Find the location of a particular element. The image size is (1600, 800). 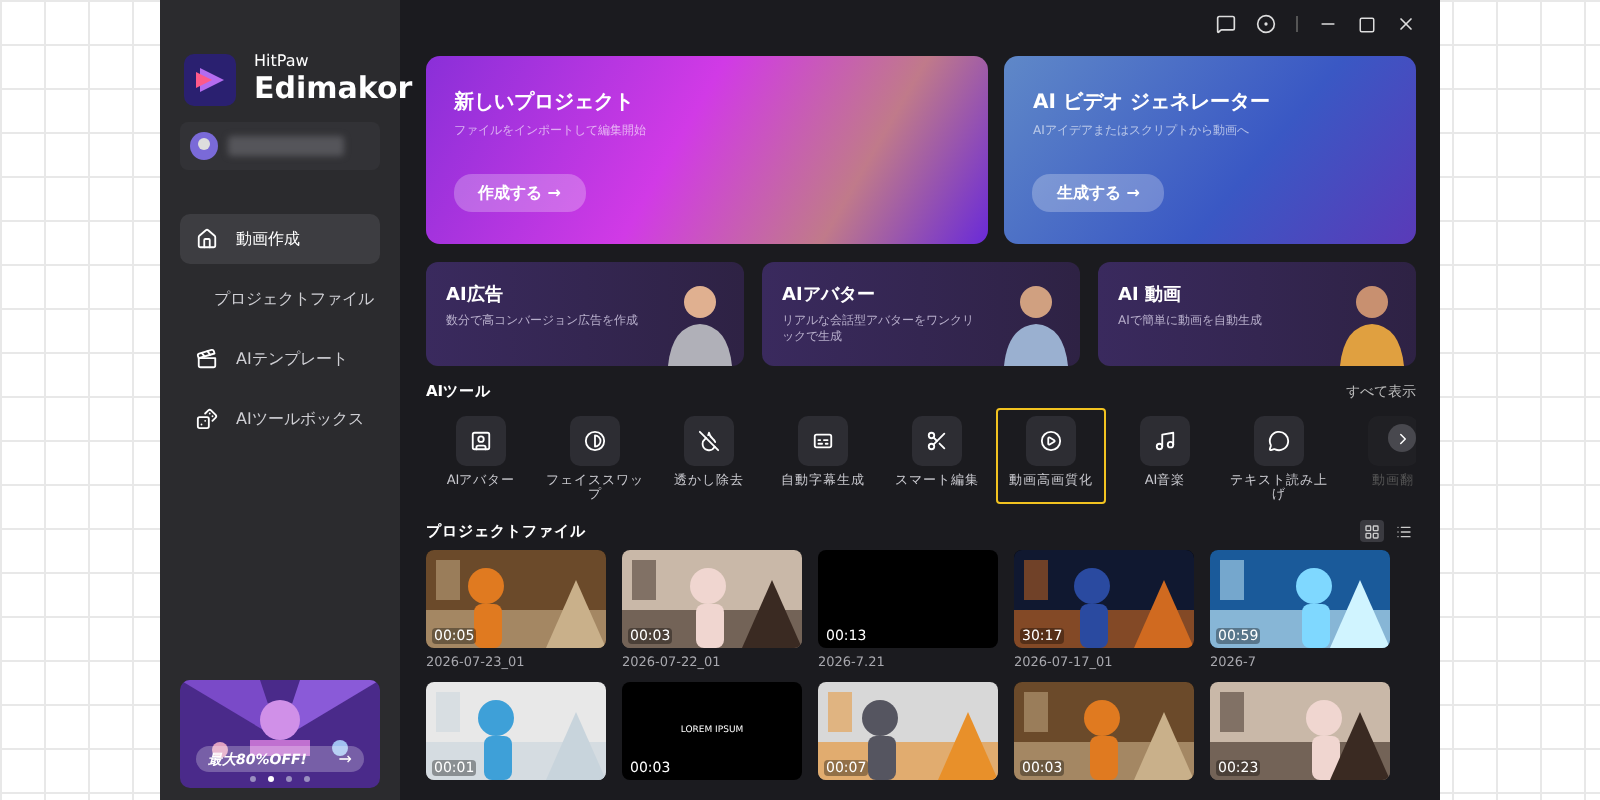

list-icon is located at coordinates (1404, 531).